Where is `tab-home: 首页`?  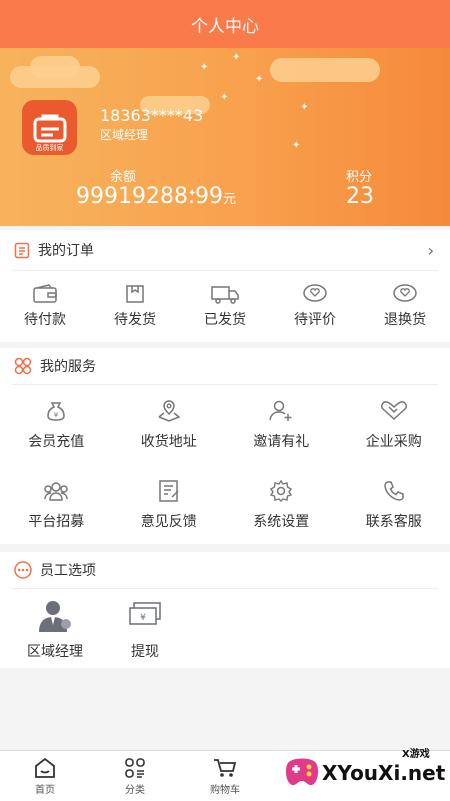
tab-home: 首页 is located at coordinates (45, 776).